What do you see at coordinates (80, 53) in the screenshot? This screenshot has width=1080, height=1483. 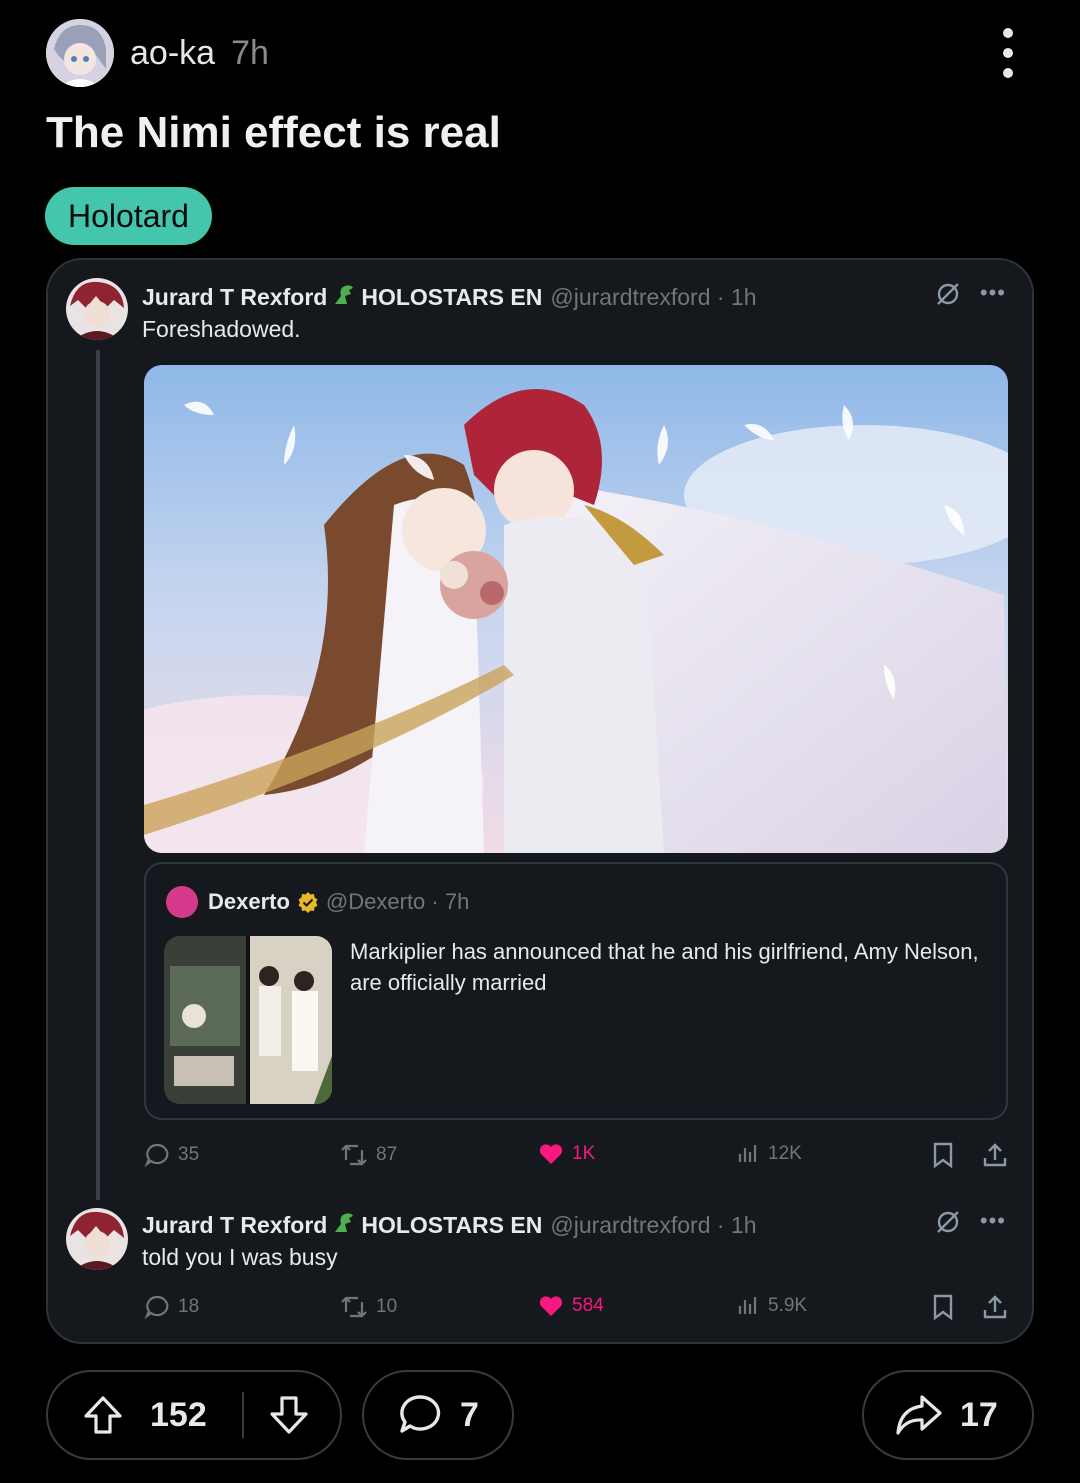 I see `user-avatar` at bounding box center [80, 53].